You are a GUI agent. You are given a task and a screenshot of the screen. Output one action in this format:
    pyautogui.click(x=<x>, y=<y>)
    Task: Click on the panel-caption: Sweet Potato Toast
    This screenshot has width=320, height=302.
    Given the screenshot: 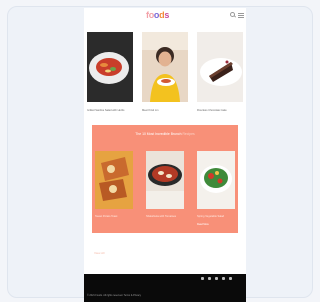 What is the action you would take?
    pyautogui.click(x=114, y=216)
    